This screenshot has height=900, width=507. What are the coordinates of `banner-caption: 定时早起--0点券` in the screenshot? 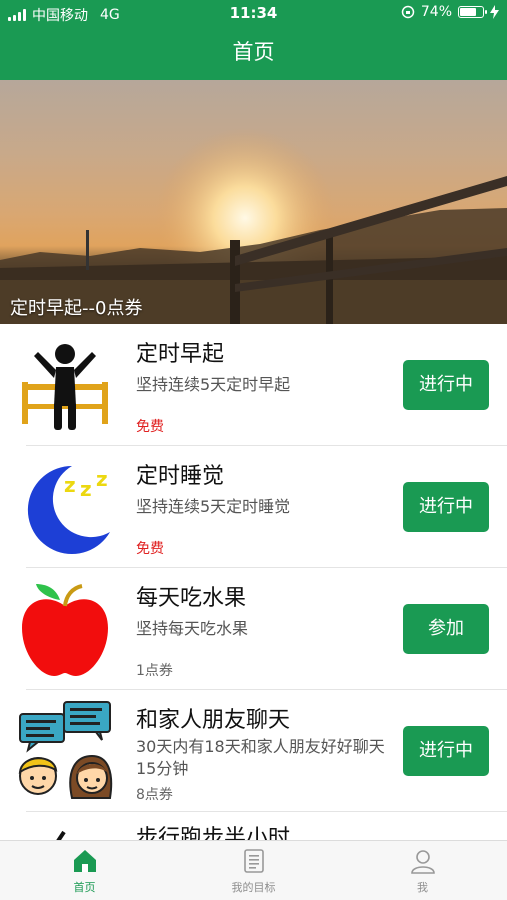 It's located at (76, 308).